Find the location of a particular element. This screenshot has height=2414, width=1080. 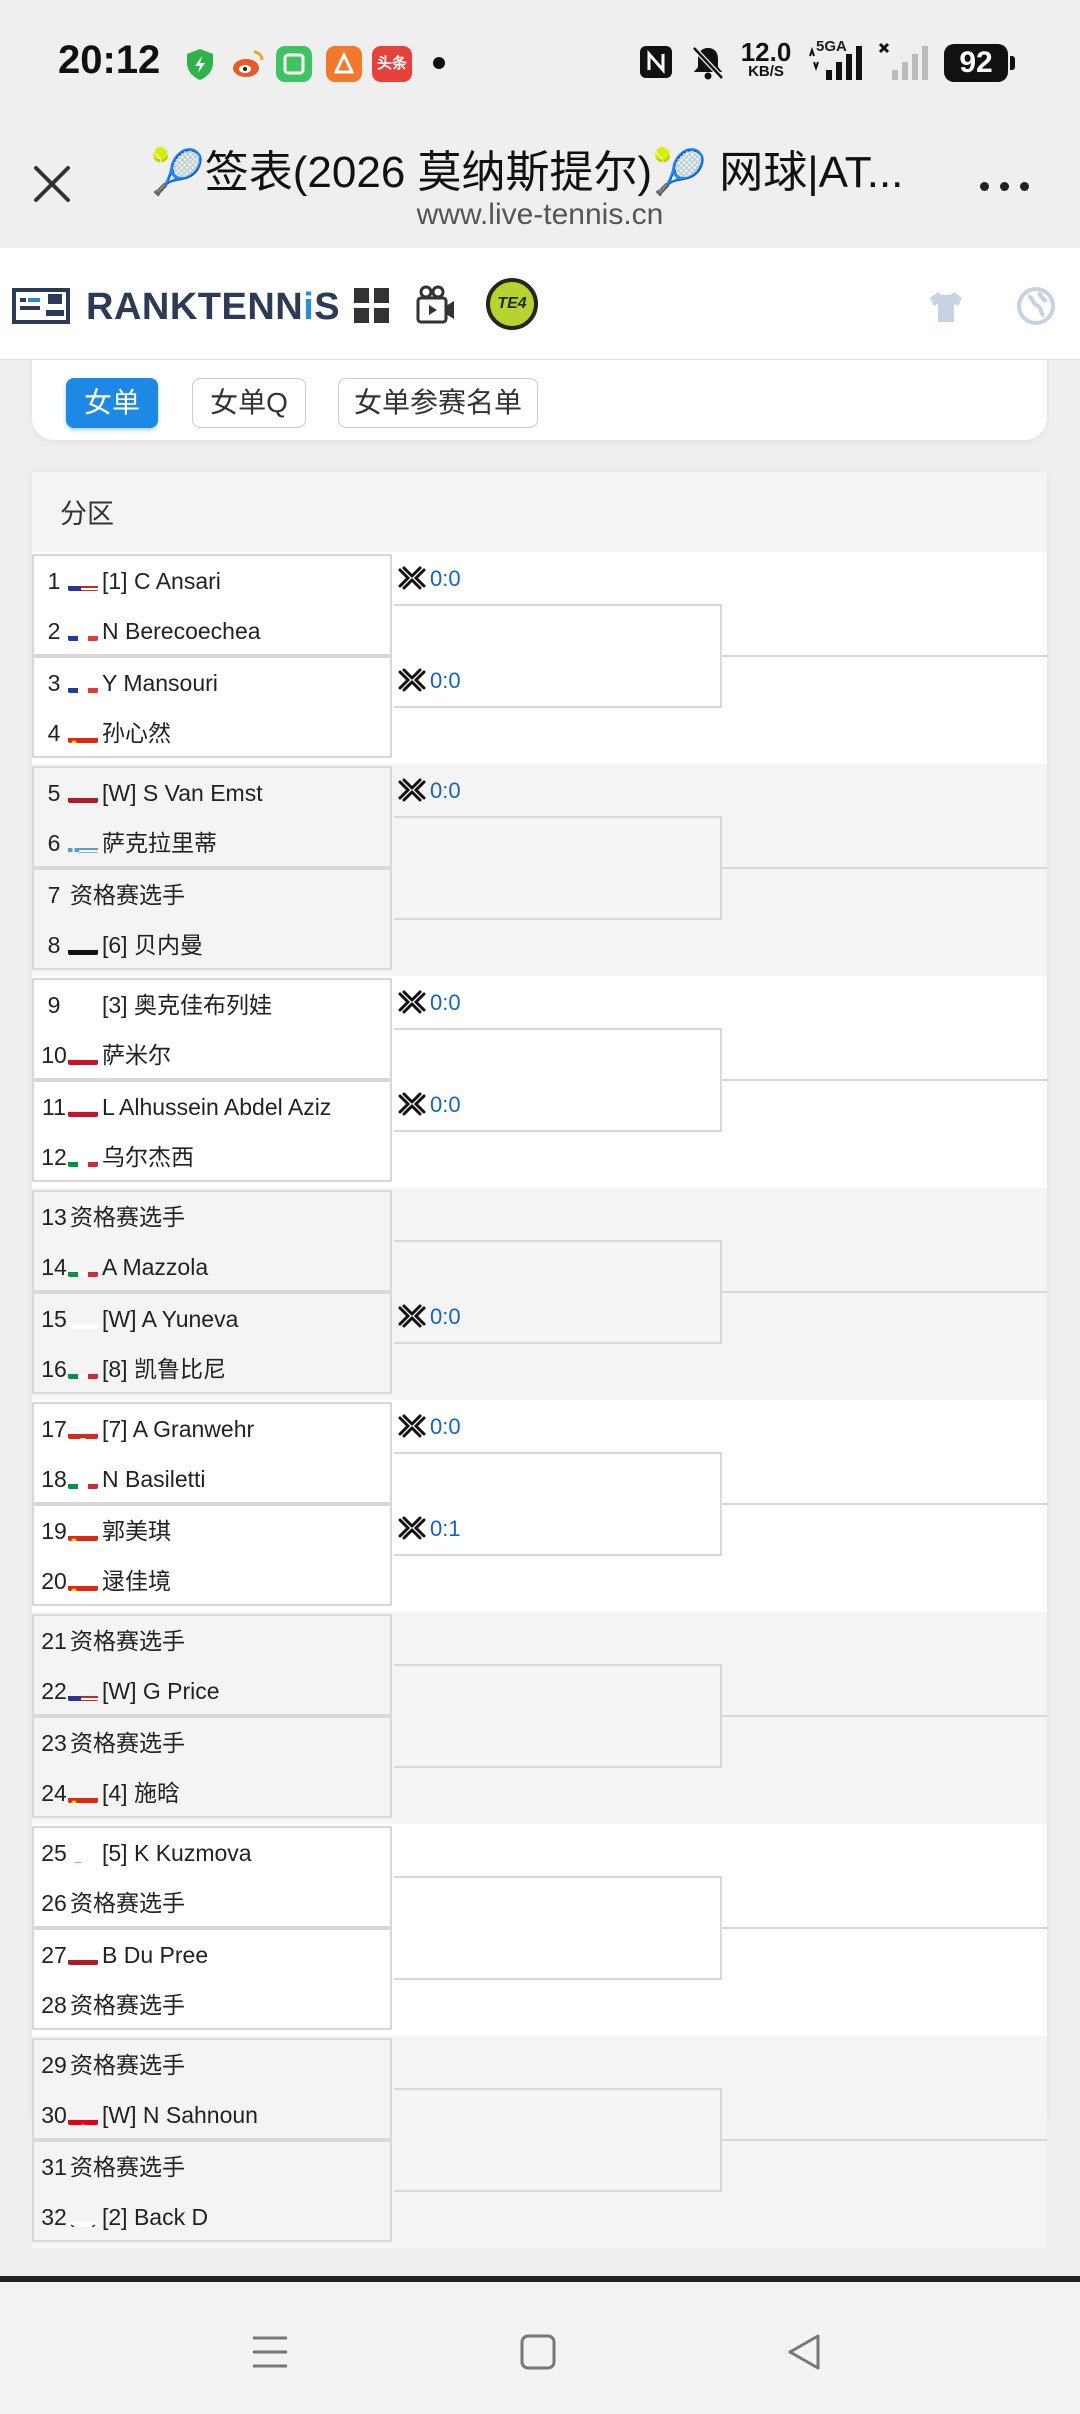

player-row: 16 [8] 凯鲁比尼 is located at coordinates (213, 1369).